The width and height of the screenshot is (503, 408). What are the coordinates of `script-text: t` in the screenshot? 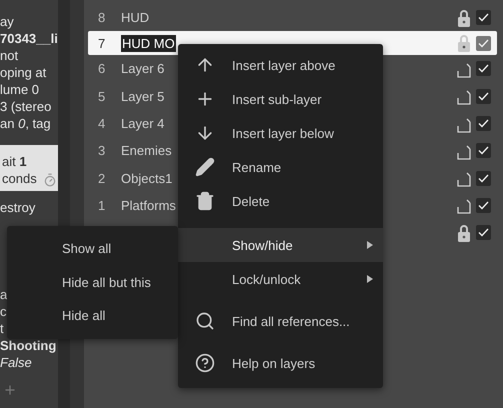 It's located at (2, 328).